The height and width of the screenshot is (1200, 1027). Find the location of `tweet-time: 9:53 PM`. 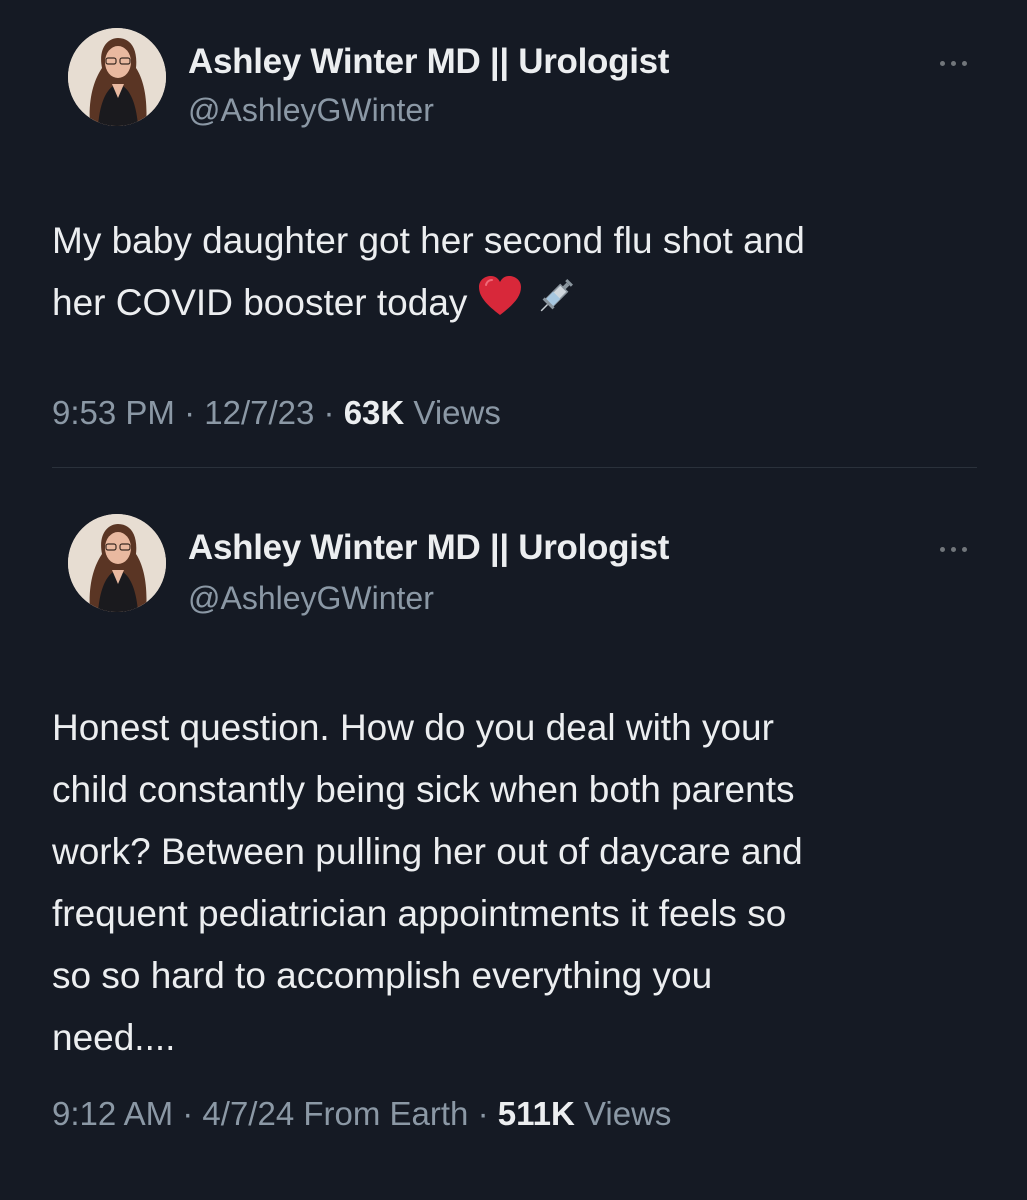

tweet-time: 9:53 PM is located at coordinates (113, 412).